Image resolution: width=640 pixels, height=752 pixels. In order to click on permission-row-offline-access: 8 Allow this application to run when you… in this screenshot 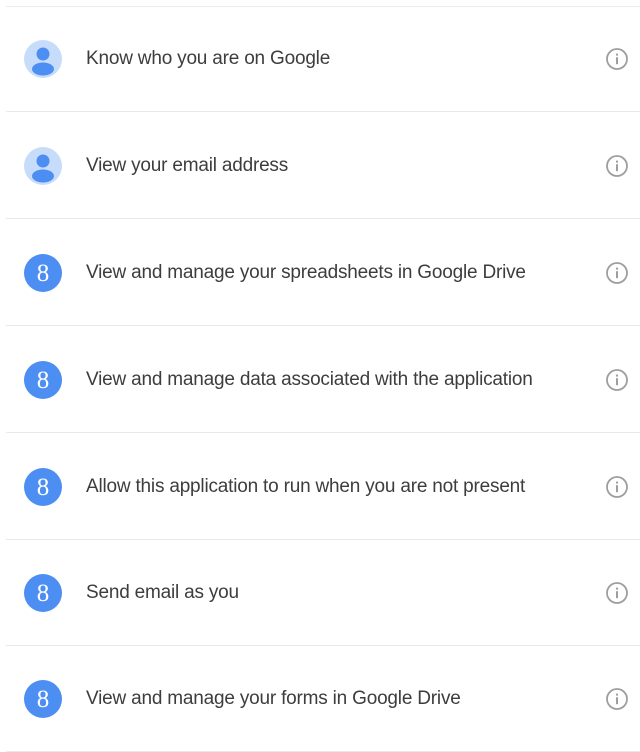, I will do `click(320, 487)`.